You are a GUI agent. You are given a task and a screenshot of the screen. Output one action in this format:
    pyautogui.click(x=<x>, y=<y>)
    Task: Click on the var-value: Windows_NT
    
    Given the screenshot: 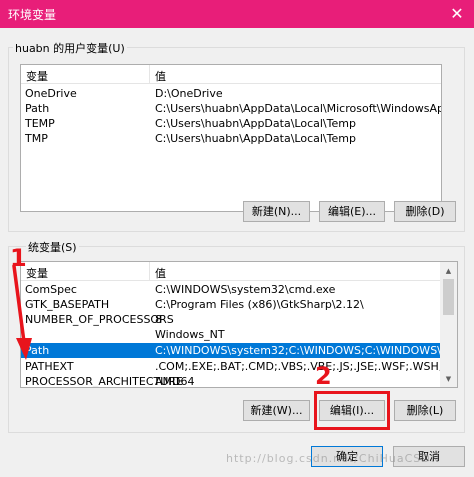 What is the action you would take?
    pyautogui.click(x=190, y=334)
    